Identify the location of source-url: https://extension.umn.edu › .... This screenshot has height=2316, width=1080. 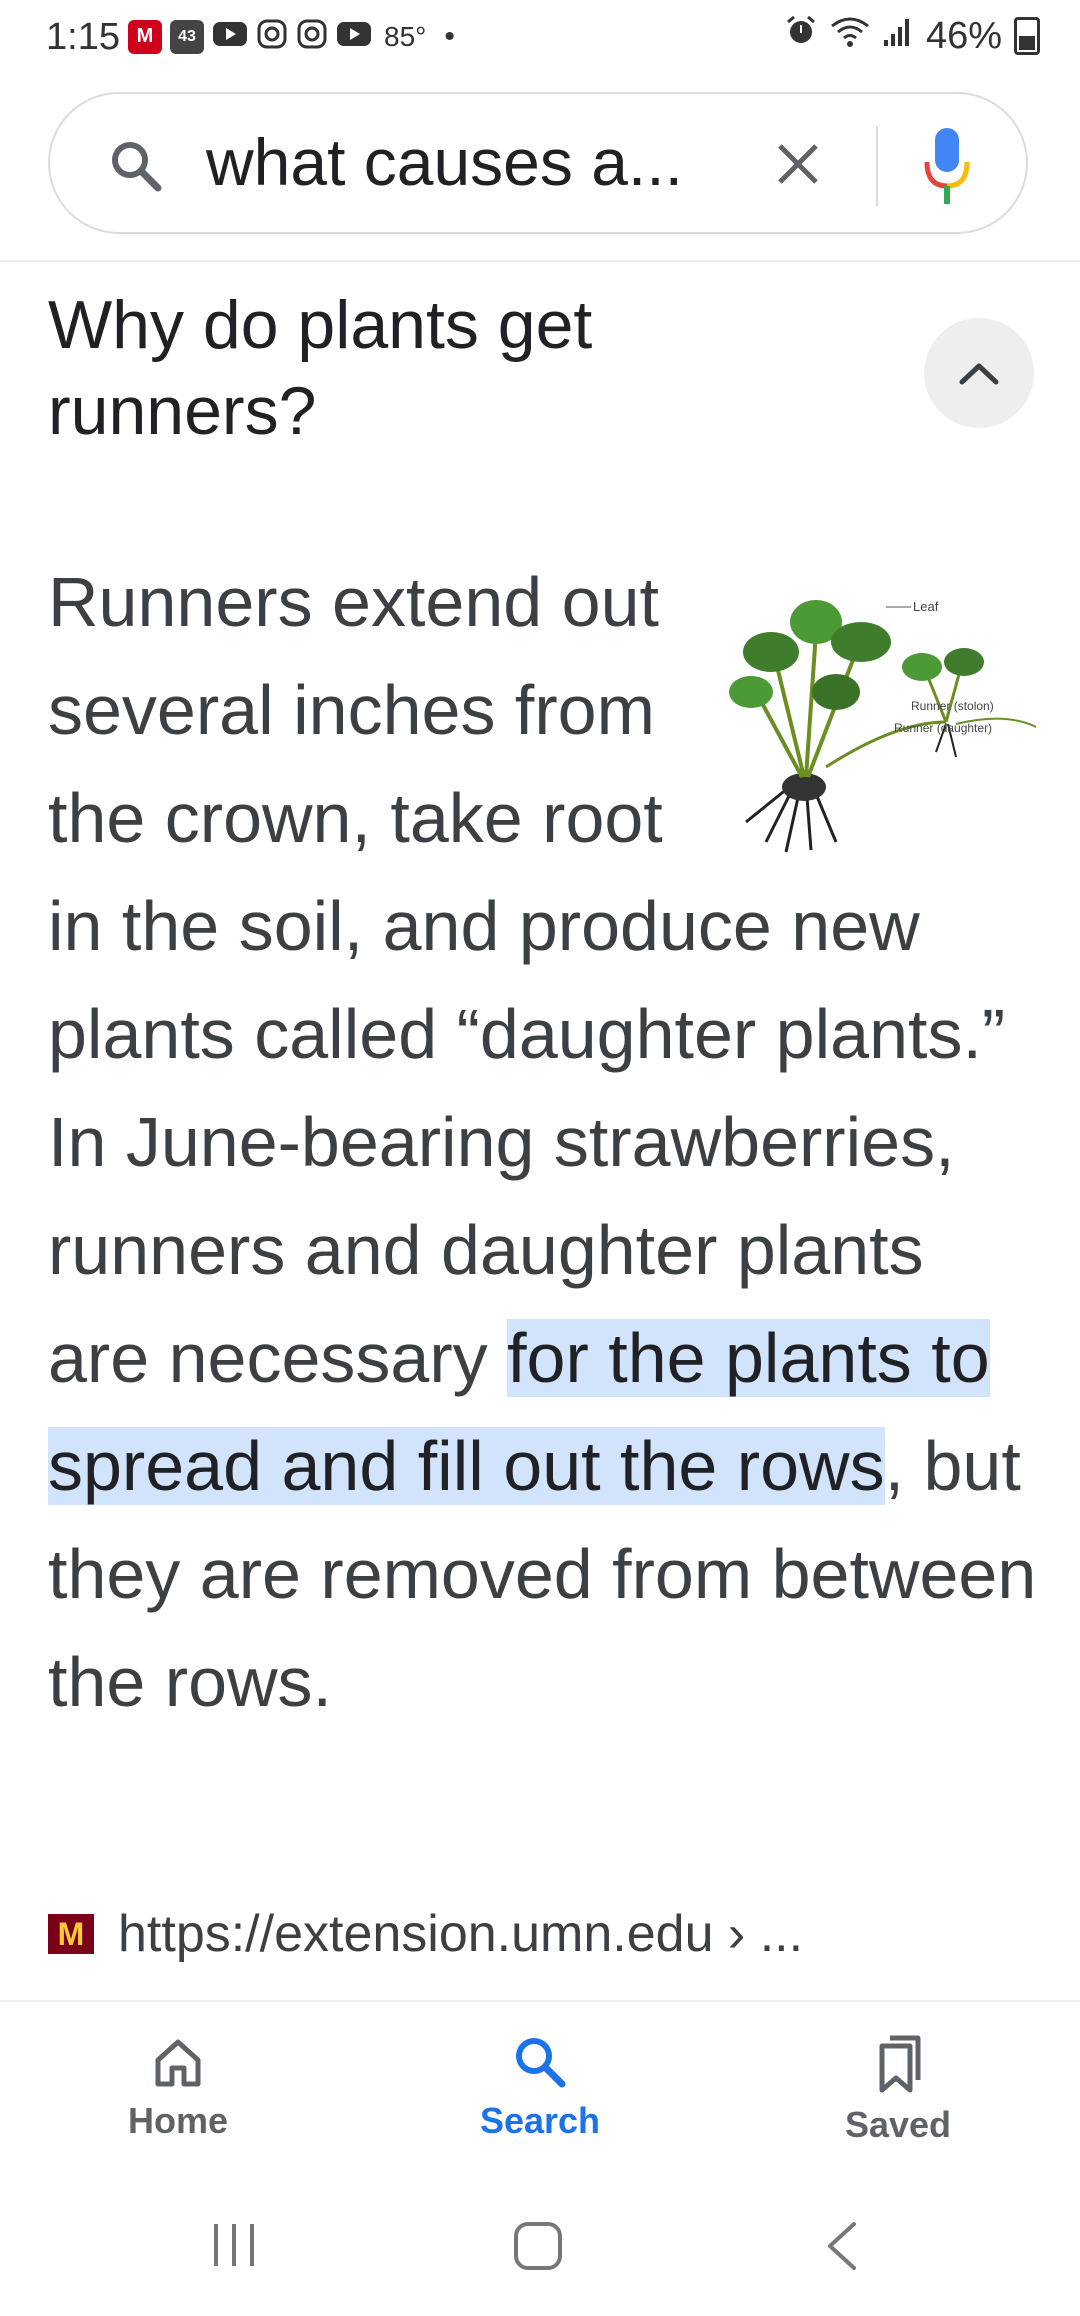
(460, 1934).